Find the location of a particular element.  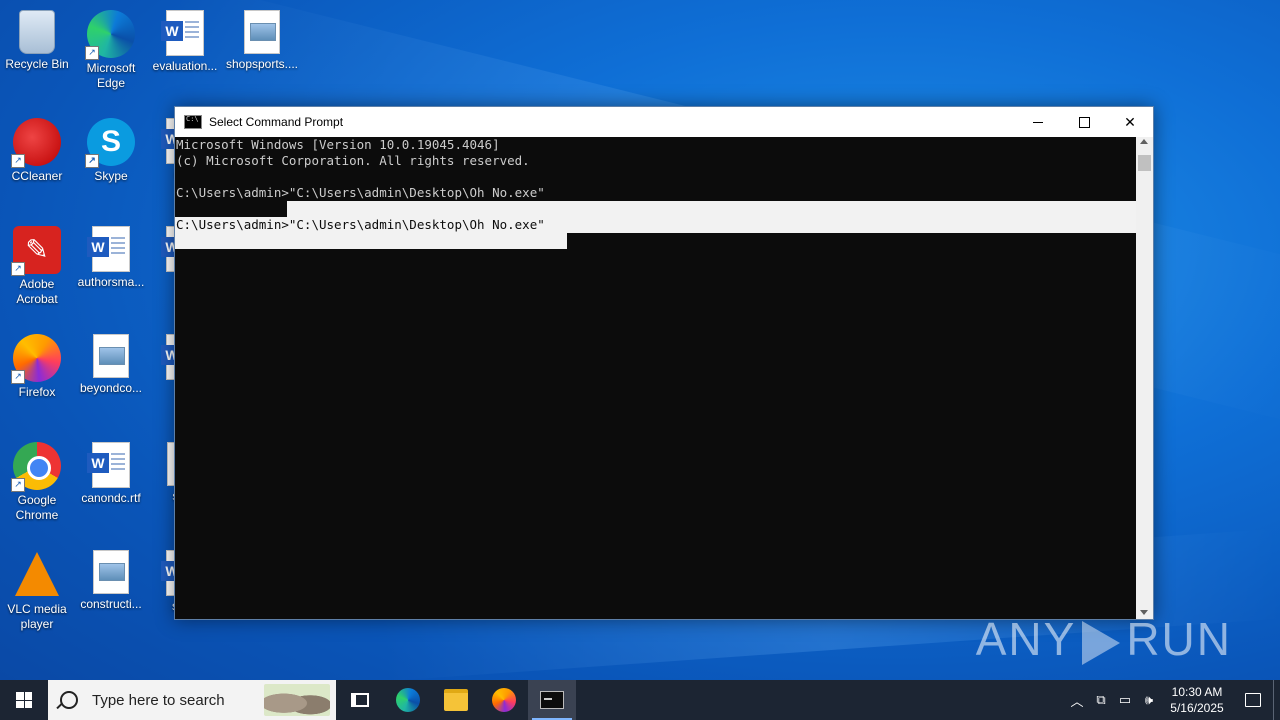

maximize-button is located at coordinates (1084, 122).